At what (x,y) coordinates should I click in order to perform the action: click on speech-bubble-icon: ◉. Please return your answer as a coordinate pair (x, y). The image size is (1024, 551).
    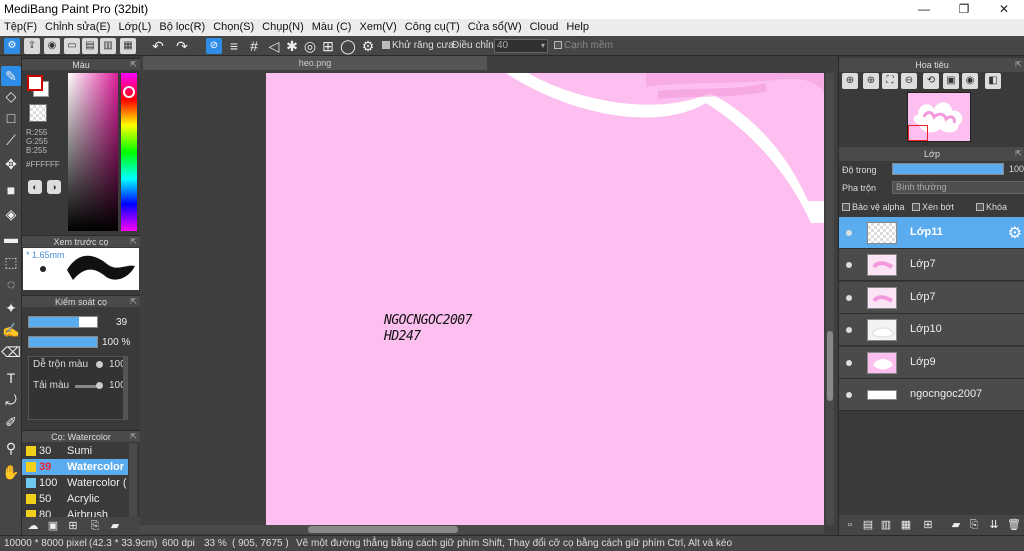
    Looking at the image, I should click on (52, 46).